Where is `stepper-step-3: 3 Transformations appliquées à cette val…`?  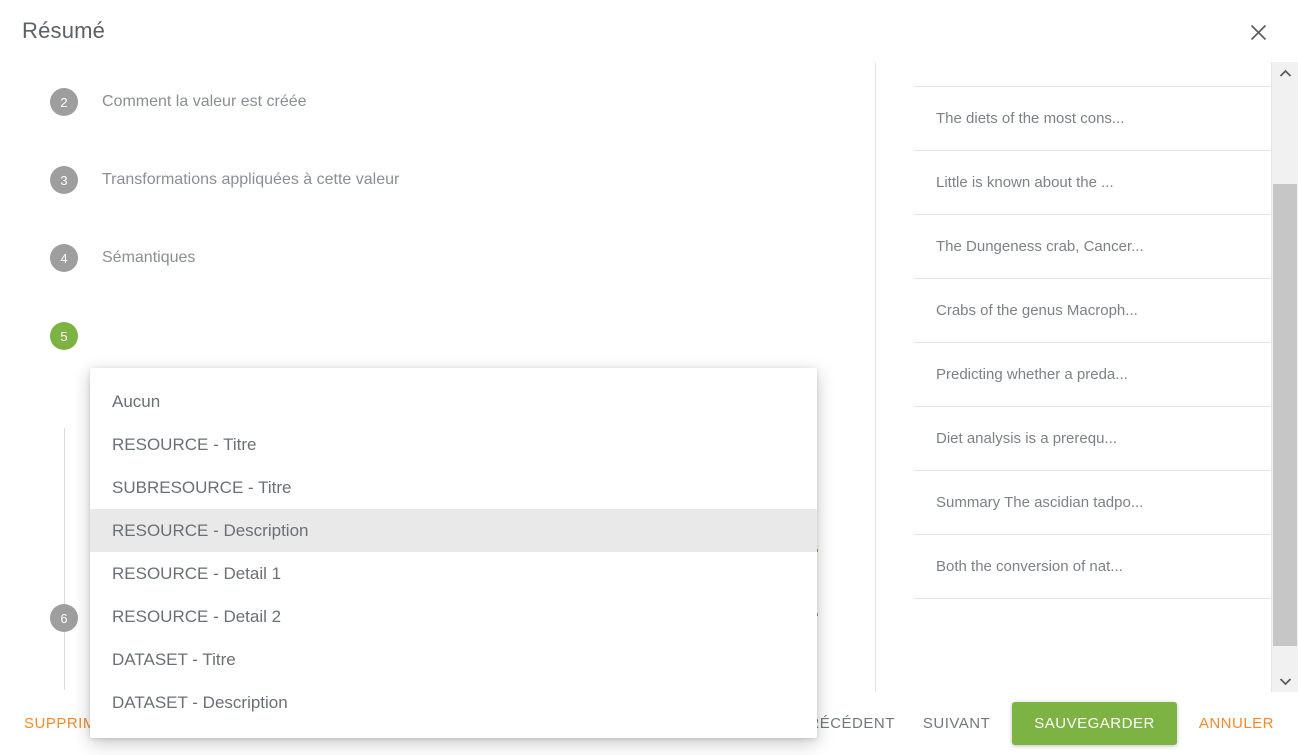
stepper-step-3: 3 Transformations appliquées à cette val… is located at coordinates (462, 180).